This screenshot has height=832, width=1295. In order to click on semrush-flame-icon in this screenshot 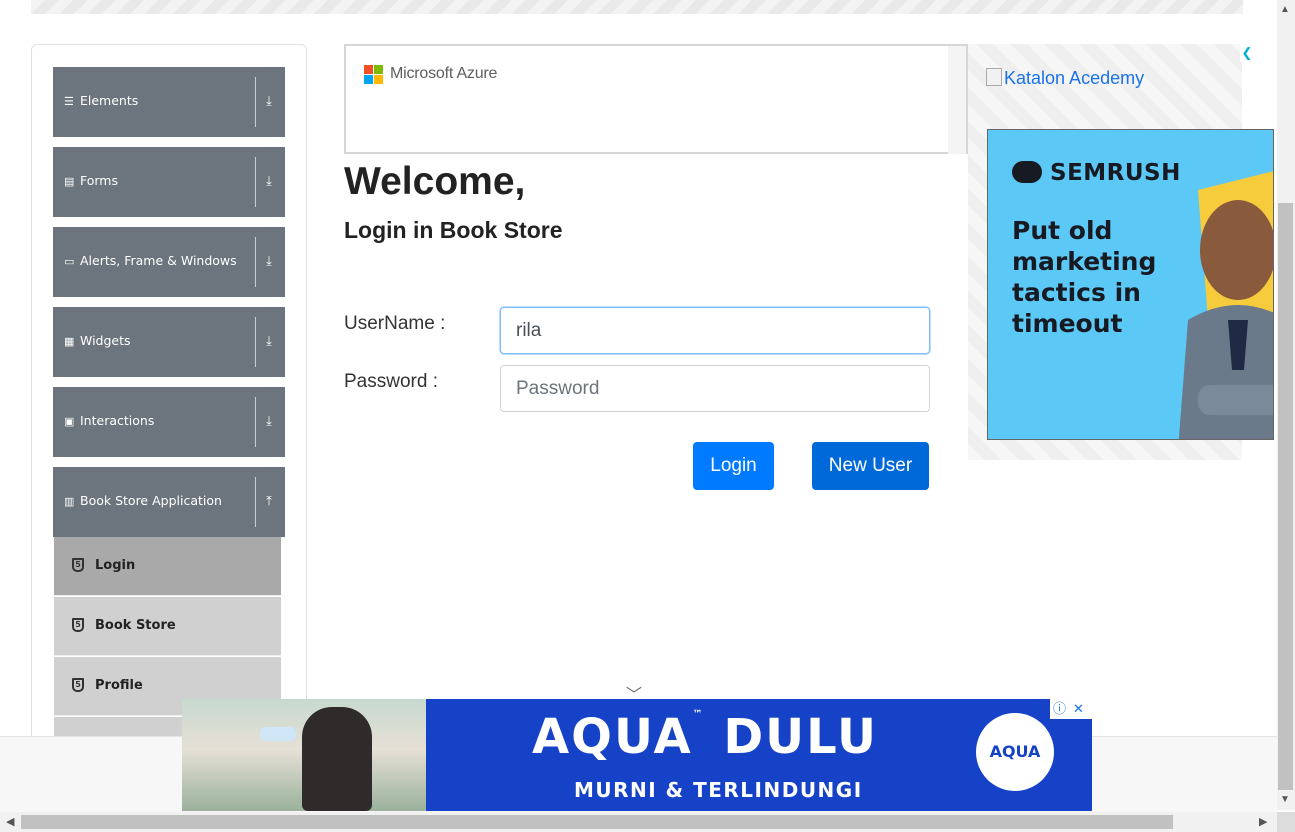, I will do `click(1027, 172)`.